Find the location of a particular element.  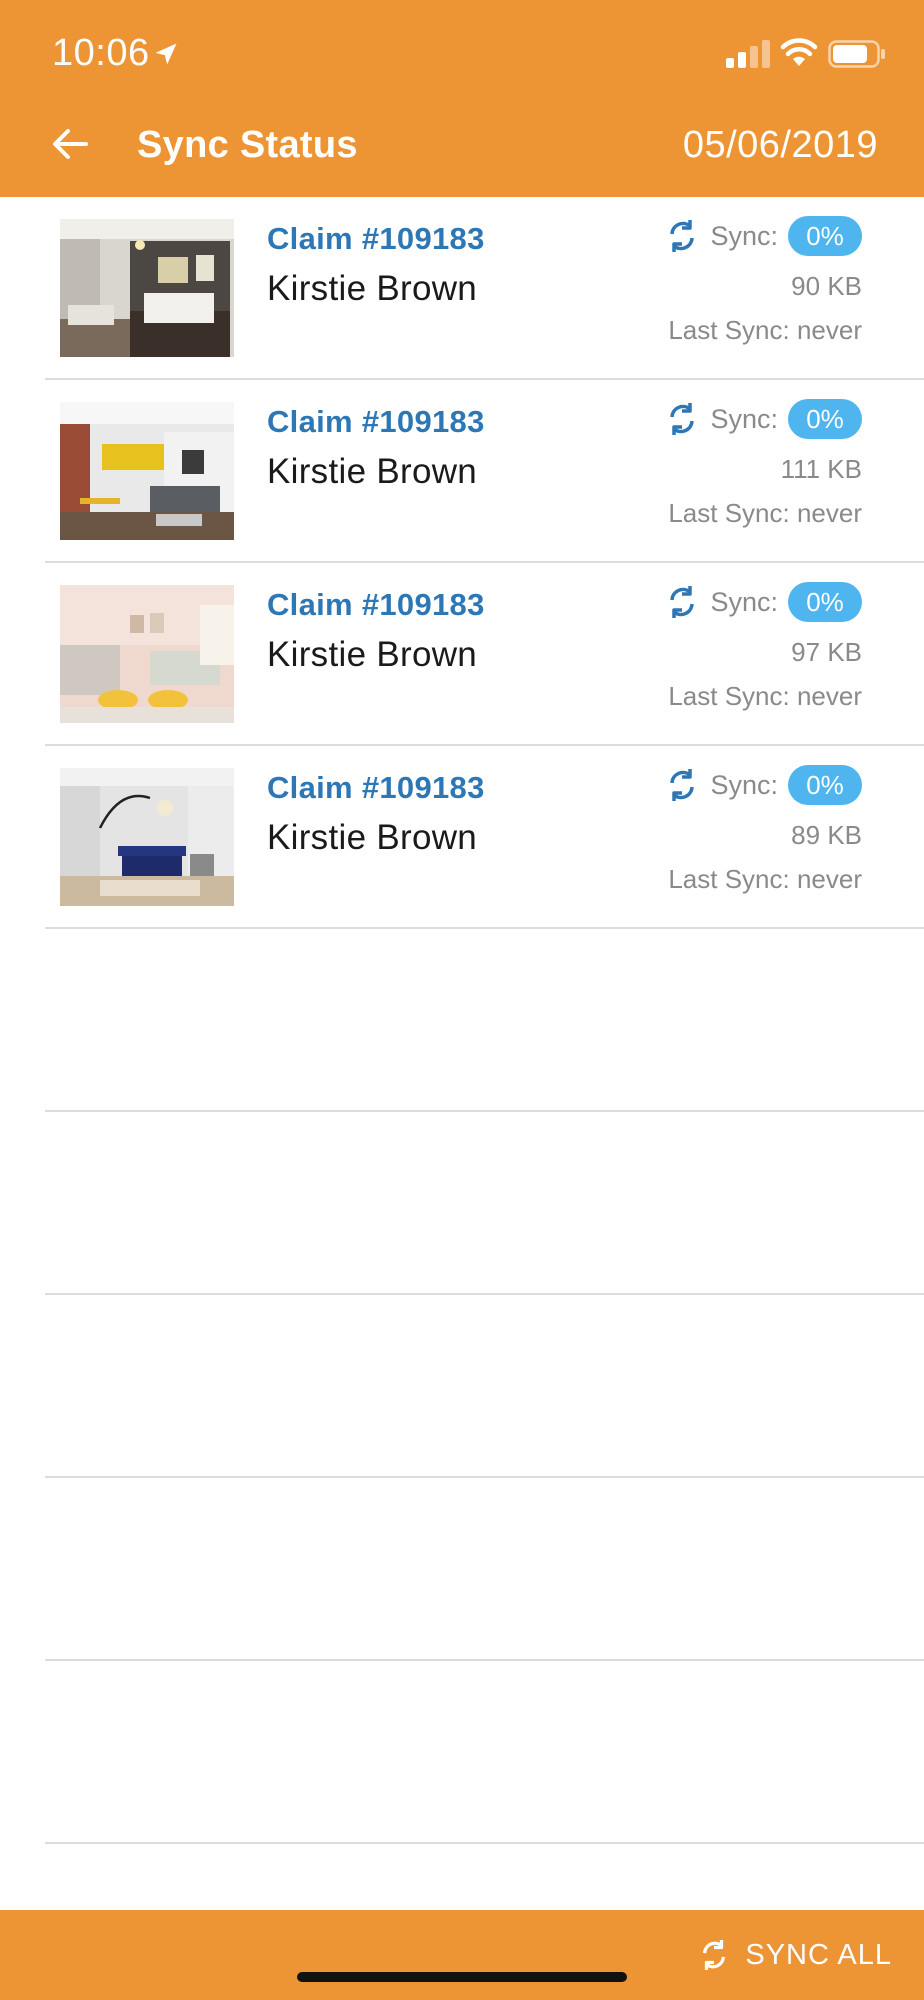

status-time: 10:06 is located at coordinates (101, 53).